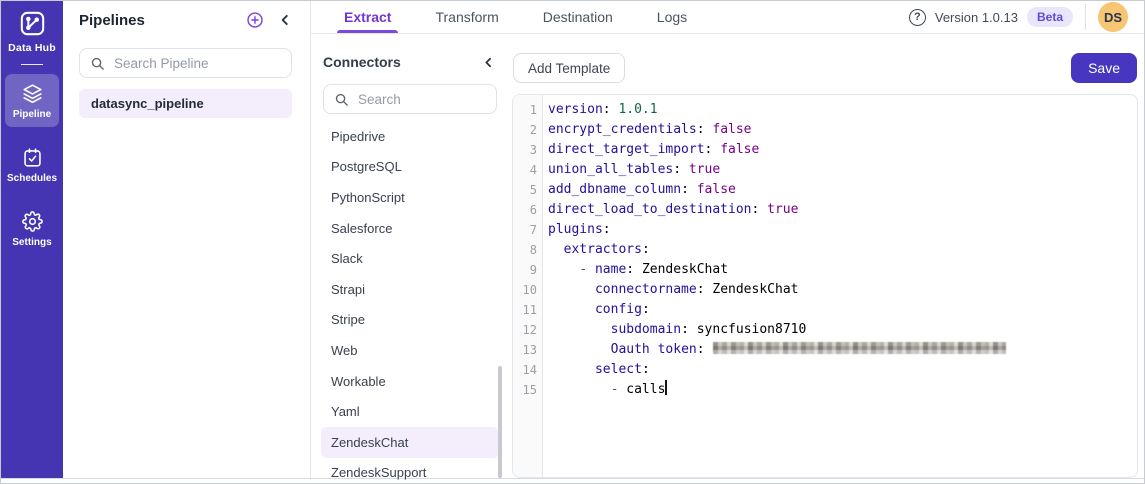  I want to click on connector-item: PostgreSQL, so click(410, 167).